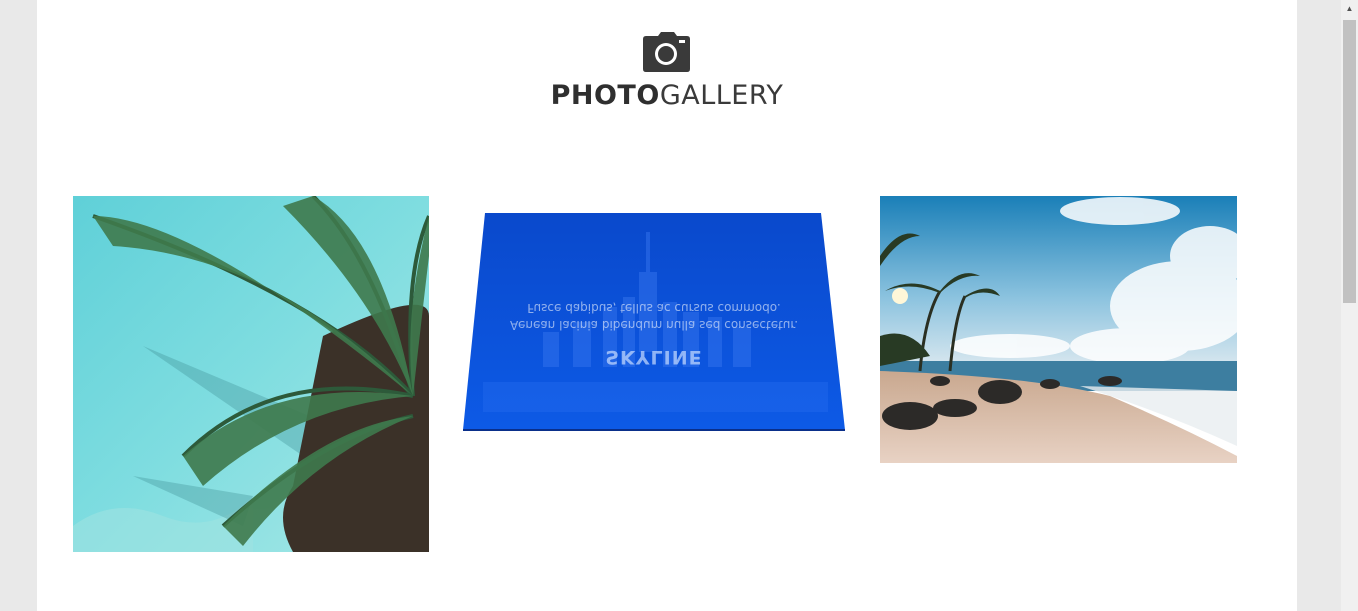  What do you see at coordinates (1349, 8) in the screenshot?
I see `scroll-up-arrow-icon: ▲` at bounding box center [1349, 8].